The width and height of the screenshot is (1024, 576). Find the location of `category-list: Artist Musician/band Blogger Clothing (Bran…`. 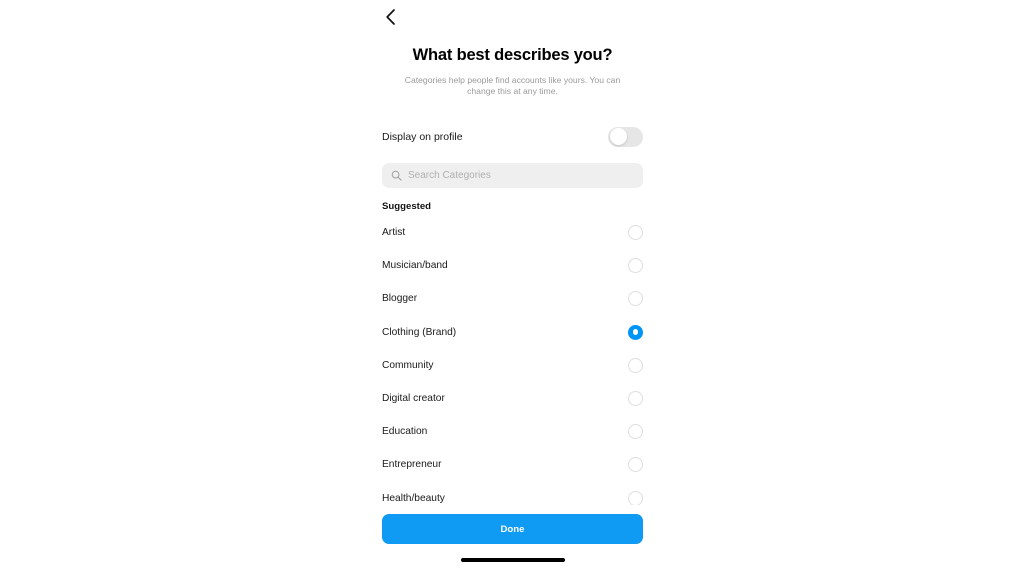

category-list: Artist Musician/band Blogger Clothing (Bran… is located at coordinates (512, 360).